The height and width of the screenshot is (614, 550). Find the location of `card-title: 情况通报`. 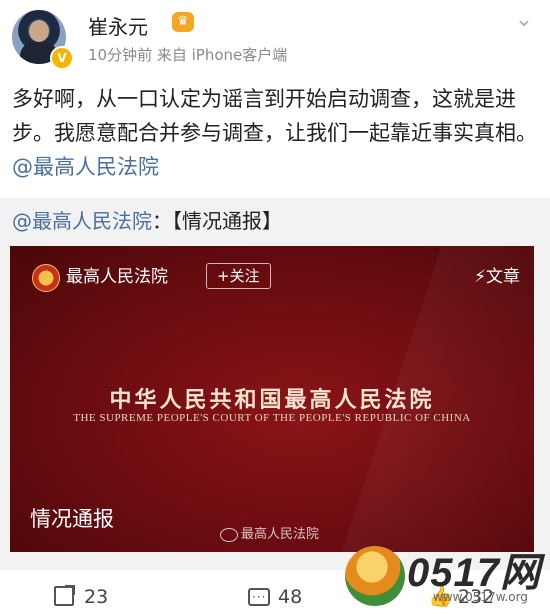

card-title: 情况通报 is located at coordinates (72, 519).